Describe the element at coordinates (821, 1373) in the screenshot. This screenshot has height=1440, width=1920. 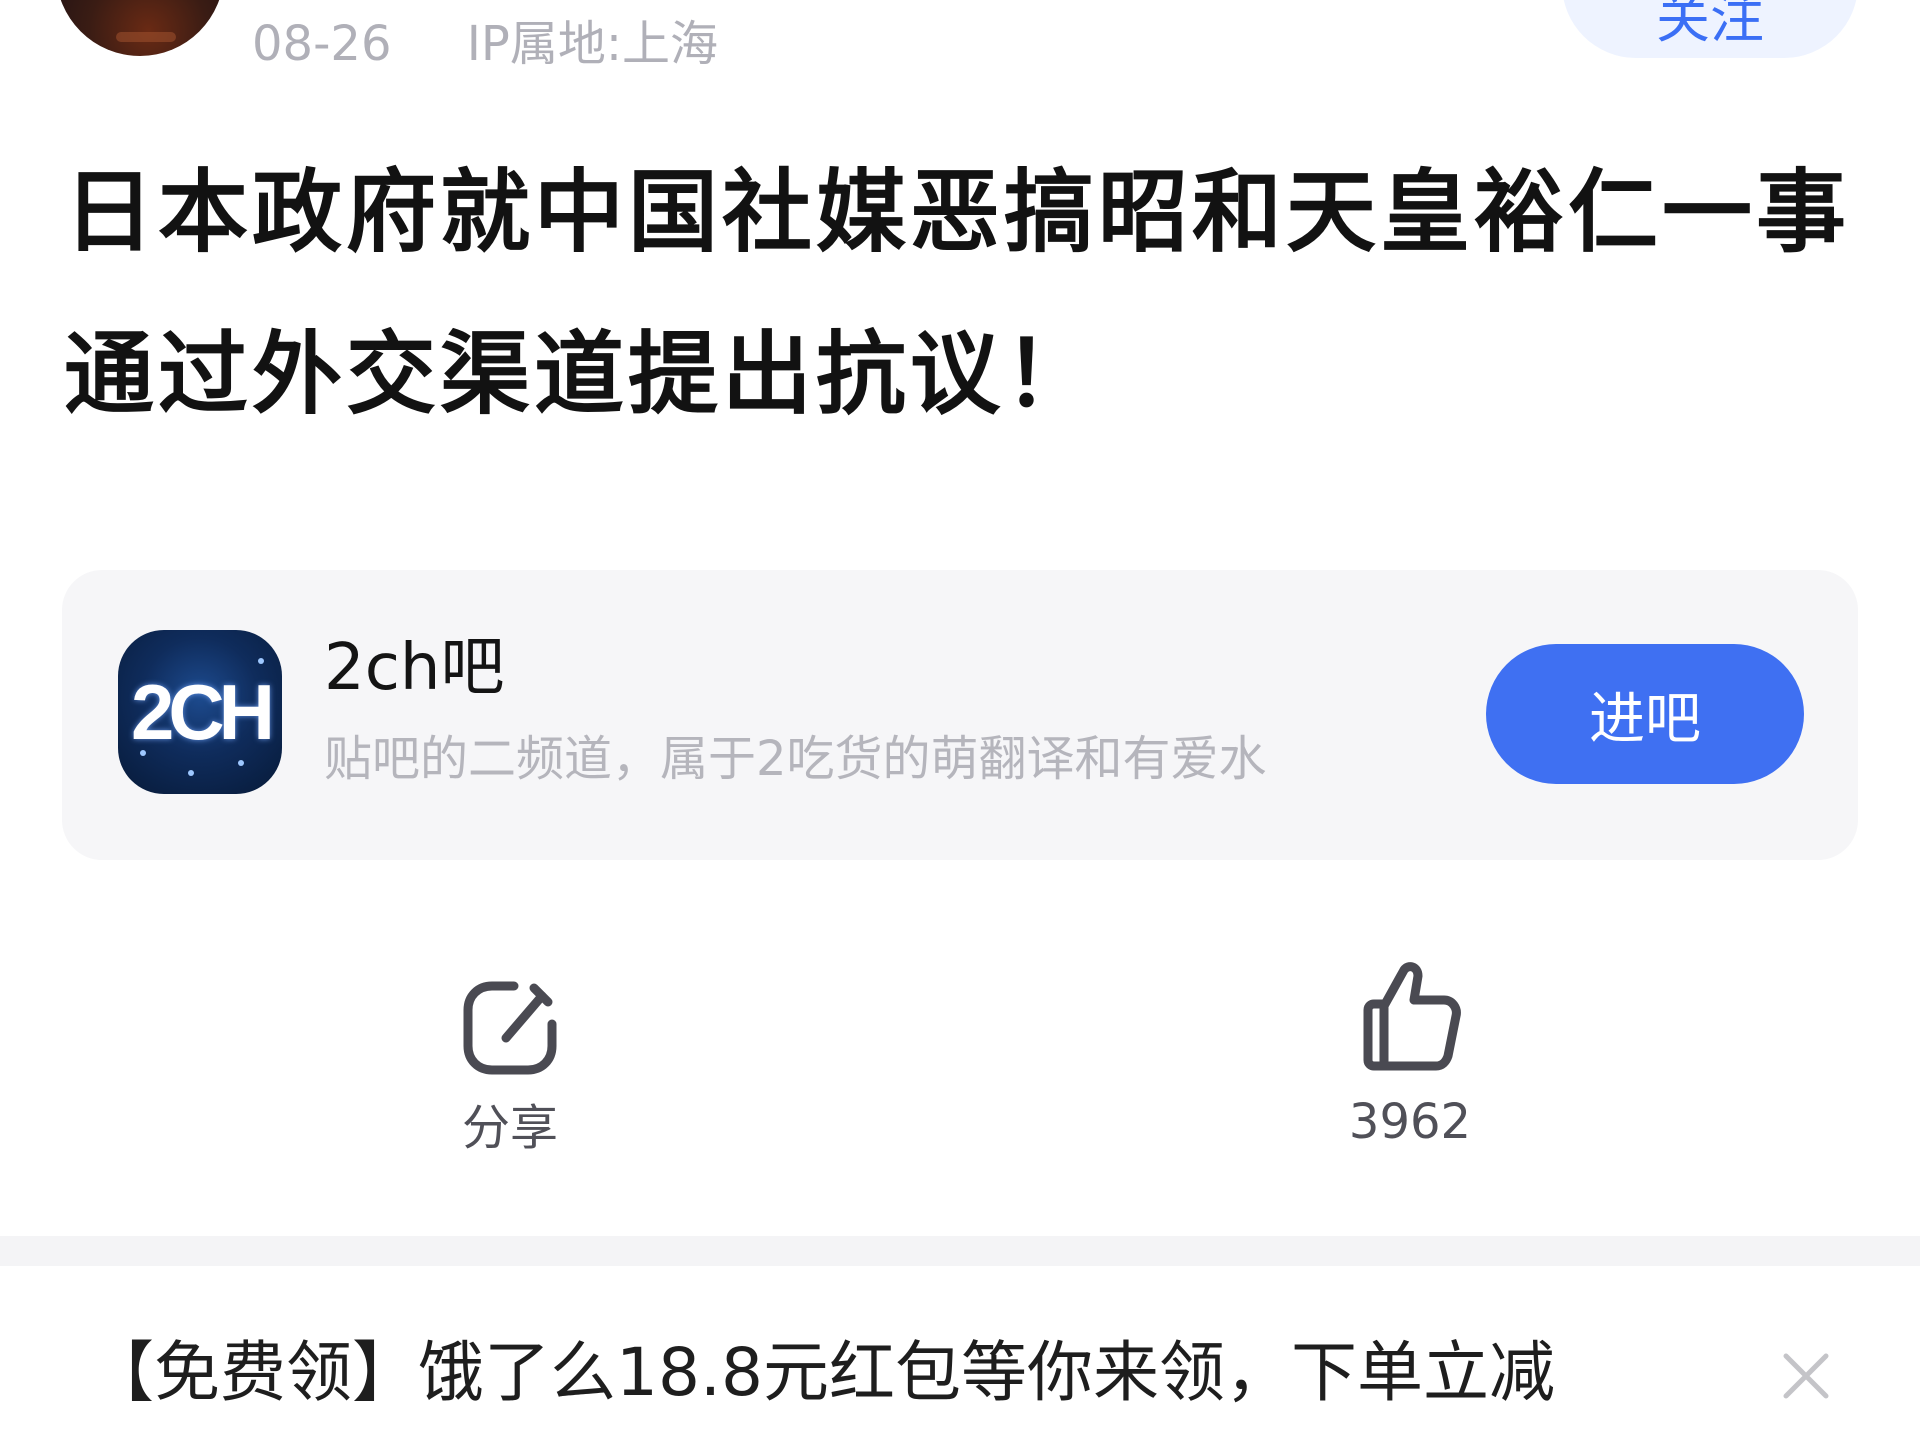
I see `ad-text: 【免费领】饿了么18.8元红包等你来领，下单立减` at that location.